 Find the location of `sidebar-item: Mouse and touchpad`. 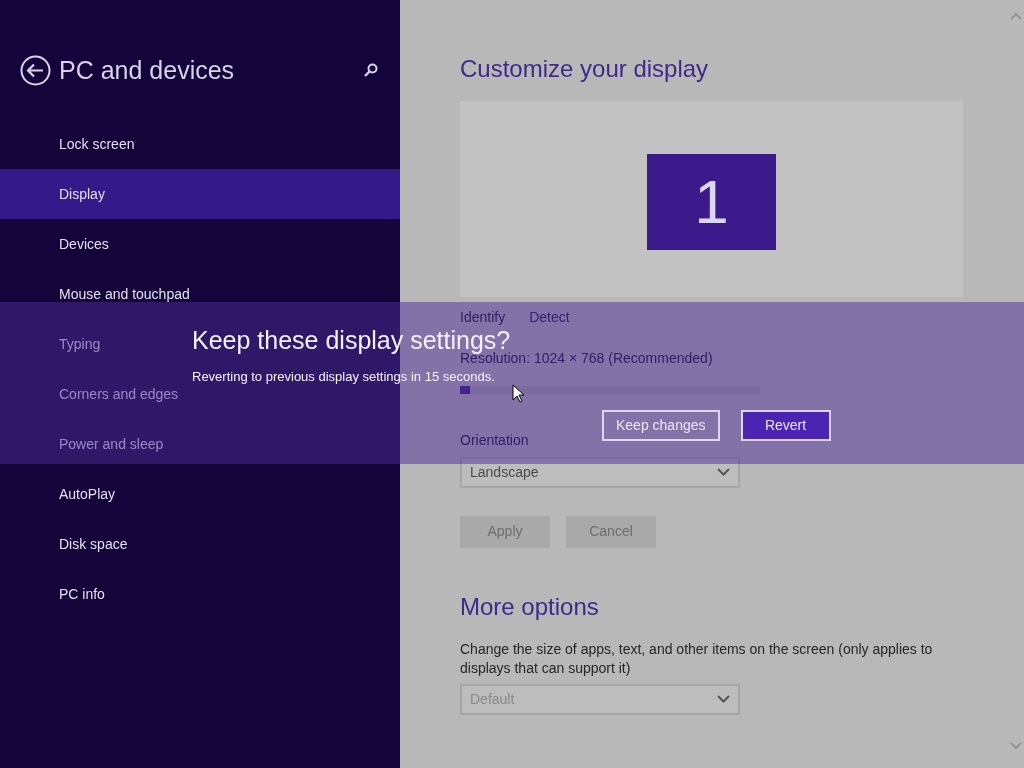

sidebar-item: Mouse and touchpad is located at coordinates (97, 294).